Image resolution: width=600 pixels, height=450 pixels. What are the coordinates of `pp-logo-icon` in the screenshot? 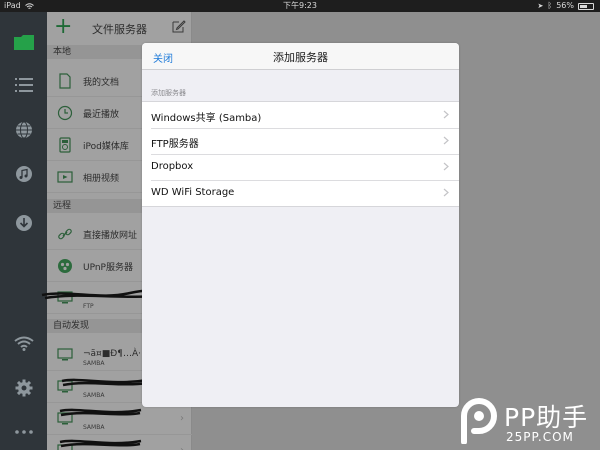 It's located at (479, 421).